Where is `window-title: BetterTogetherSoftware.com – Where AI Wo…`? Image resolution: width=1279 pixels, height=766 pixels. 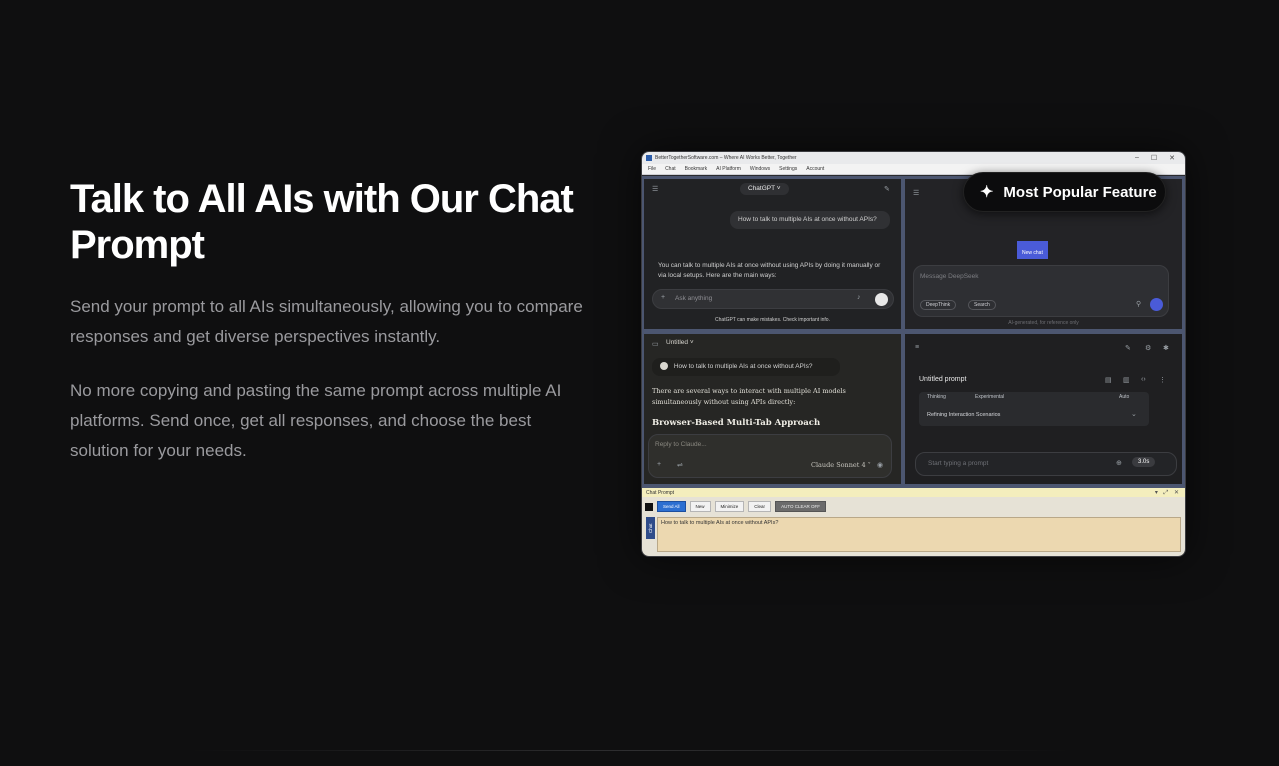
window-title: BetterTogetherSoftware.com – Where AI Wo… is located at coordinates (726, 158).